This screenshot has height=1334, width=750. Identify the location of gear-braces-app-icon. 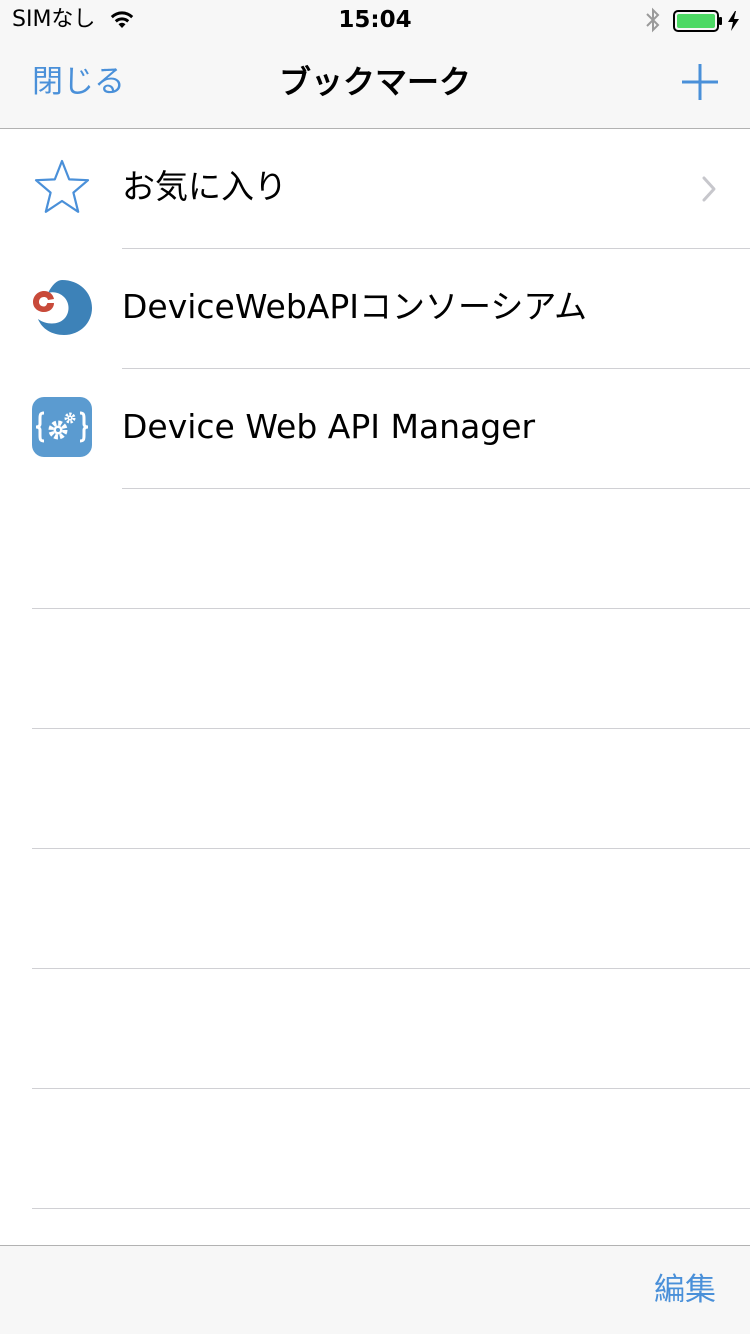
(62, 427).